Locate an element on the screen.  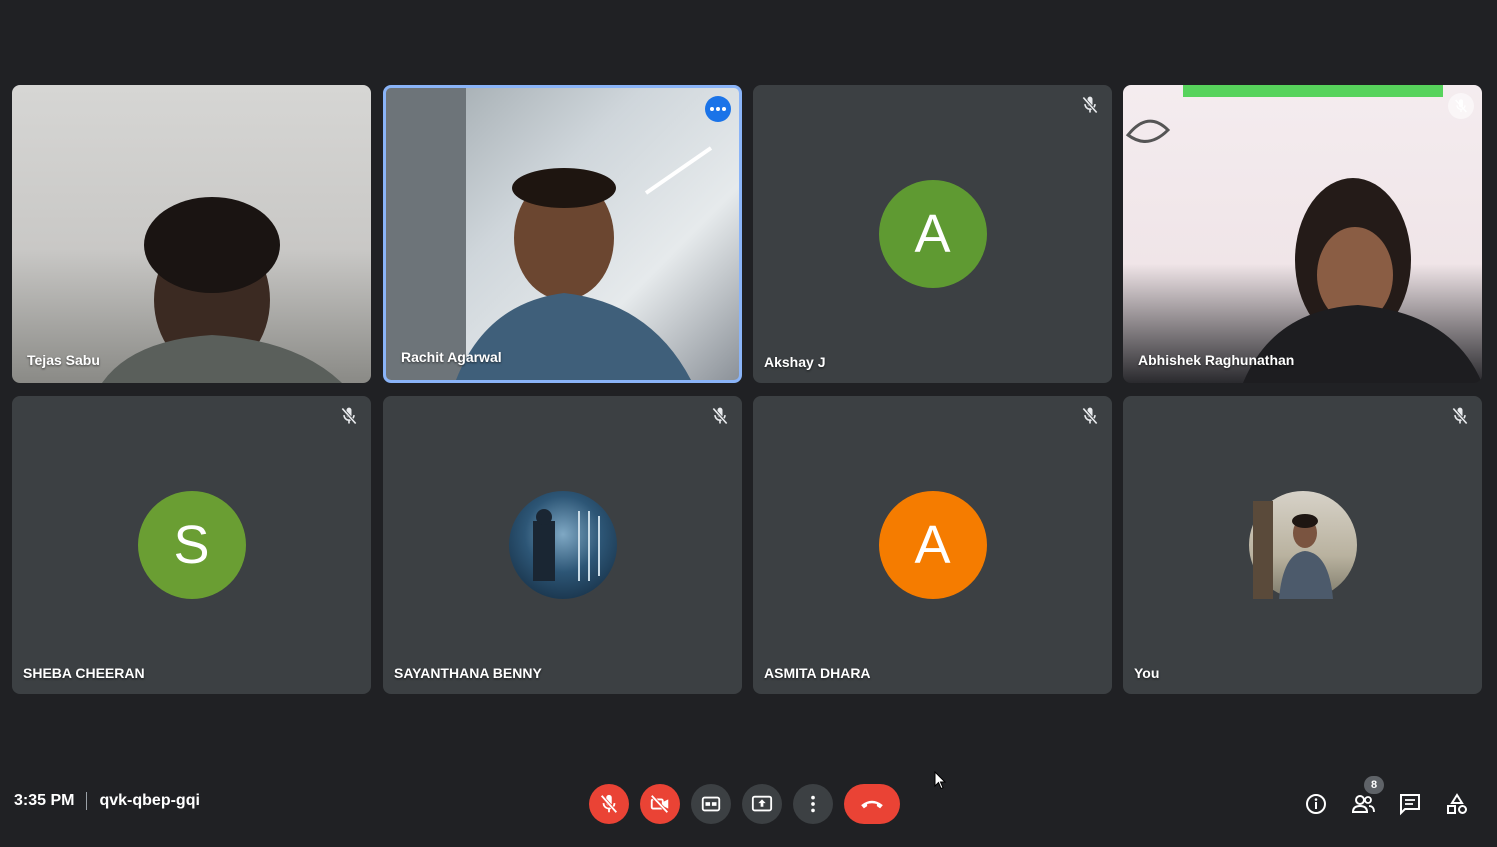
people-icon is located at coordinates (1363, 804).